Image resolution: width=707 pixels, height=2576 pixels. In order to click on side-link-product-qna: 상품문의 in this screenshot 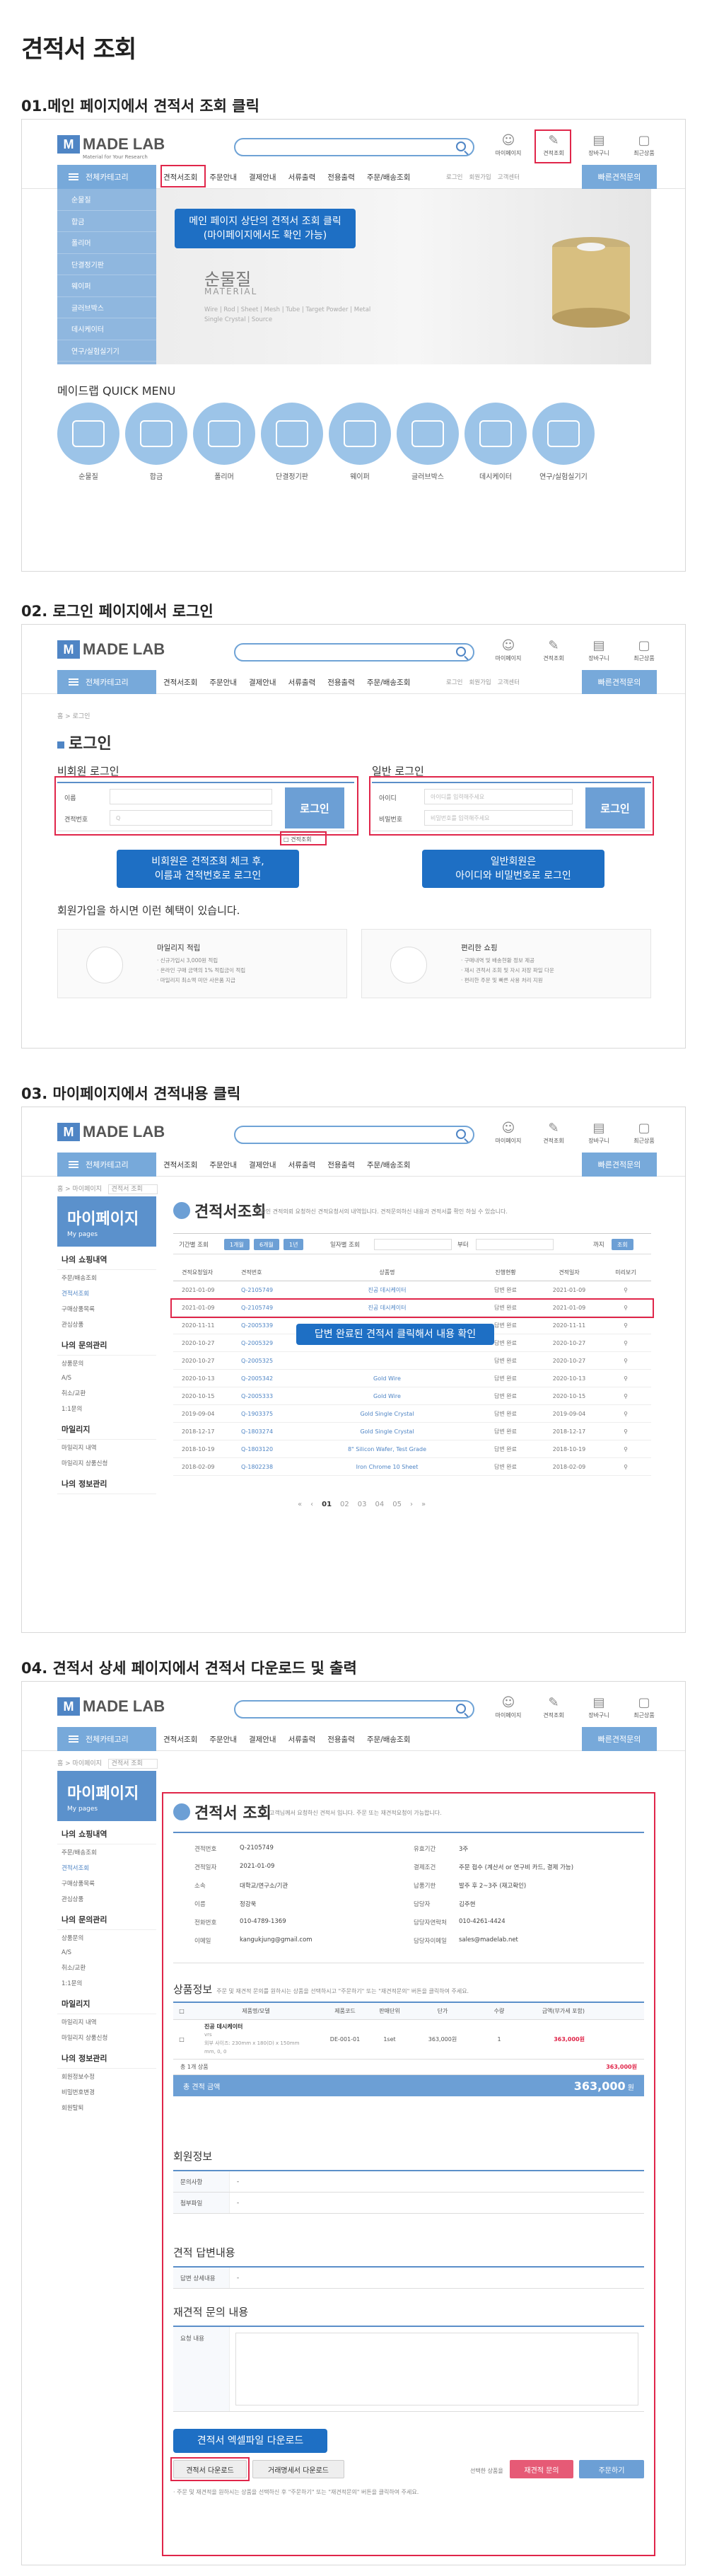, I will do `click(106, 1938)`.